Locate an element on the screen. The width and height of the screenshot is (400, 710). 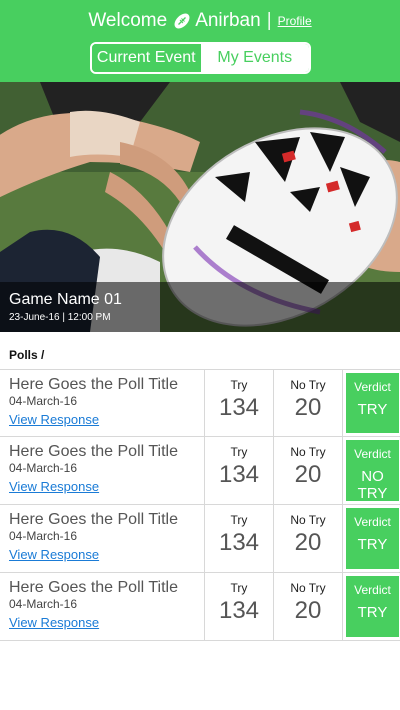
user-name: Anirban is located at coordinates (228, 20).